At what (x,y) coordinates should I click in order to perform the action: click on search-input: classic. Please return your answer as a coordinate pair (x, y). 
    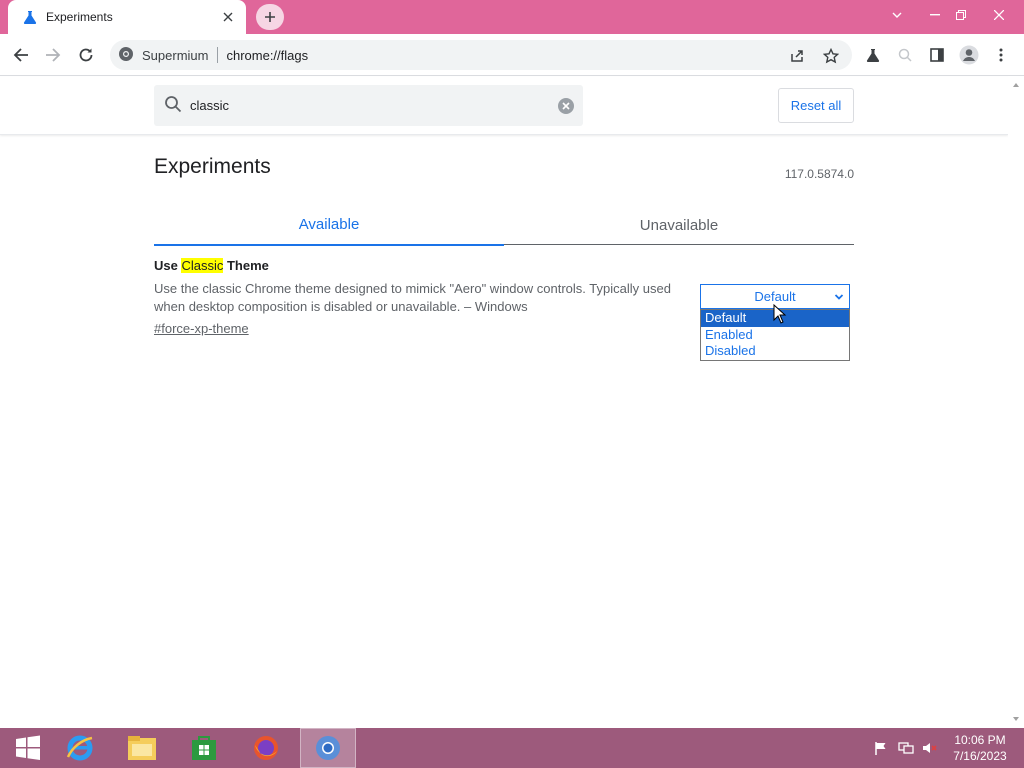
    Looking at the image, I should click on (373, 105).